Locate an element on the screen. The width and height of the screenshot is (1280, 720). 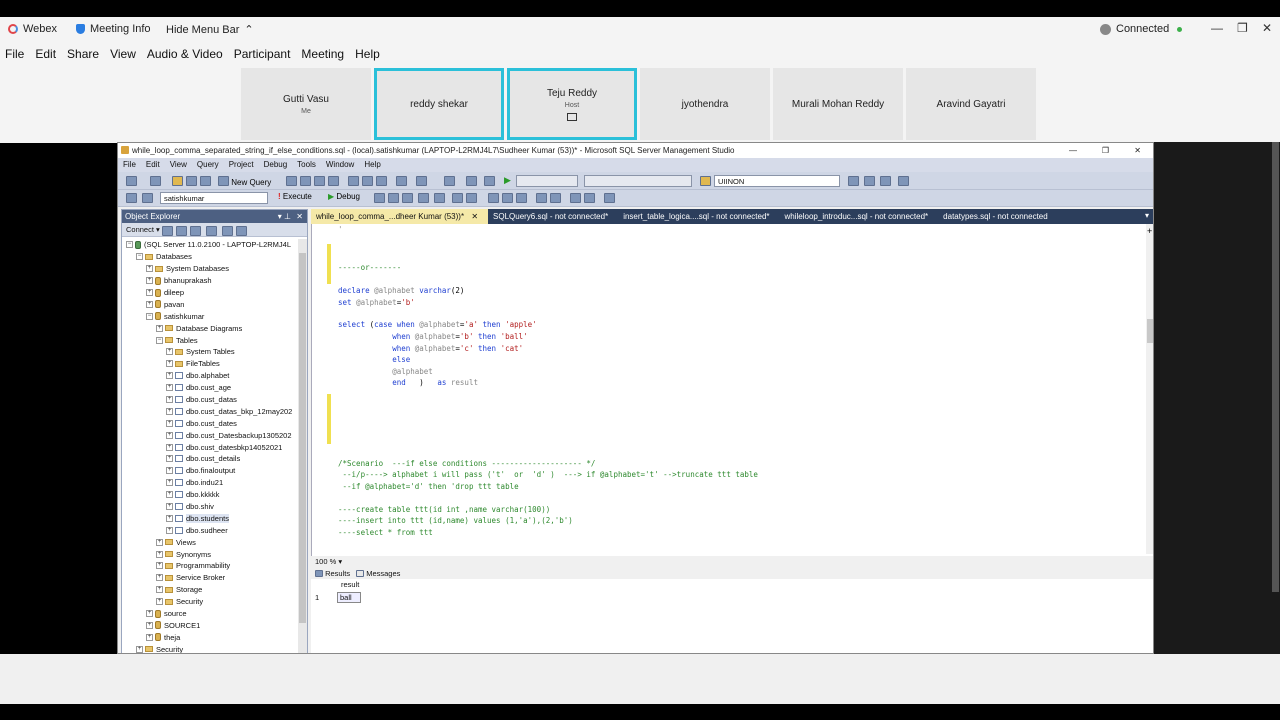
tree-folder-node: + Security is located at coordinates (212, 648).